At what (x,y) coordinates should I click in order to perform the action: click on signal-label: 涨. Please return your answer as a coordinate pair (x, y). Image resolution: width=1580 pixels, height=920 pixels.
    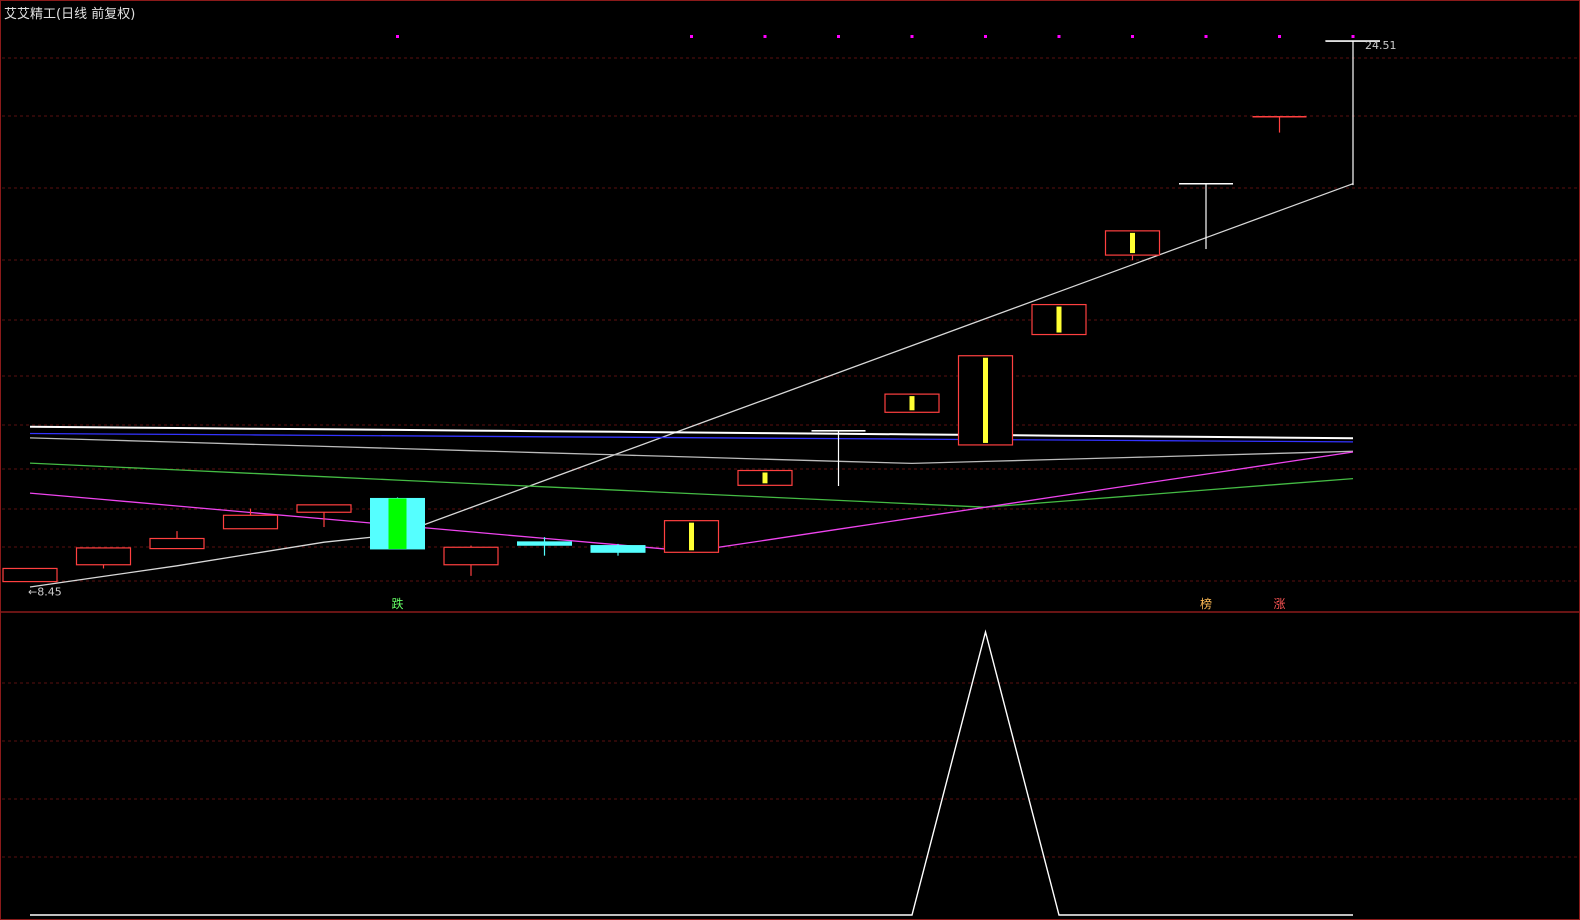
    Looking at the image, I should click on (1279, 603).